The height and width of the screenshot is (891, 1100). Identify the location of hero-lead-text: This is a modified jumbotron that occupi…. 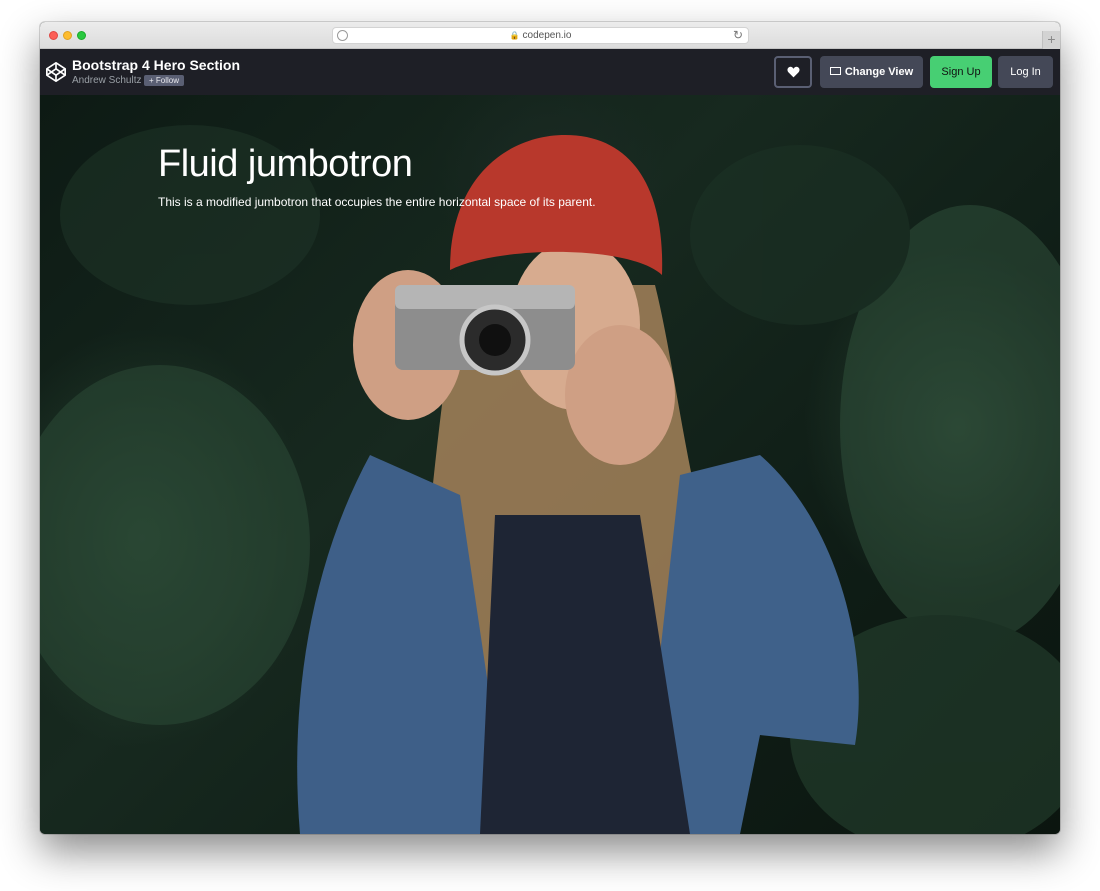
(377, 202).